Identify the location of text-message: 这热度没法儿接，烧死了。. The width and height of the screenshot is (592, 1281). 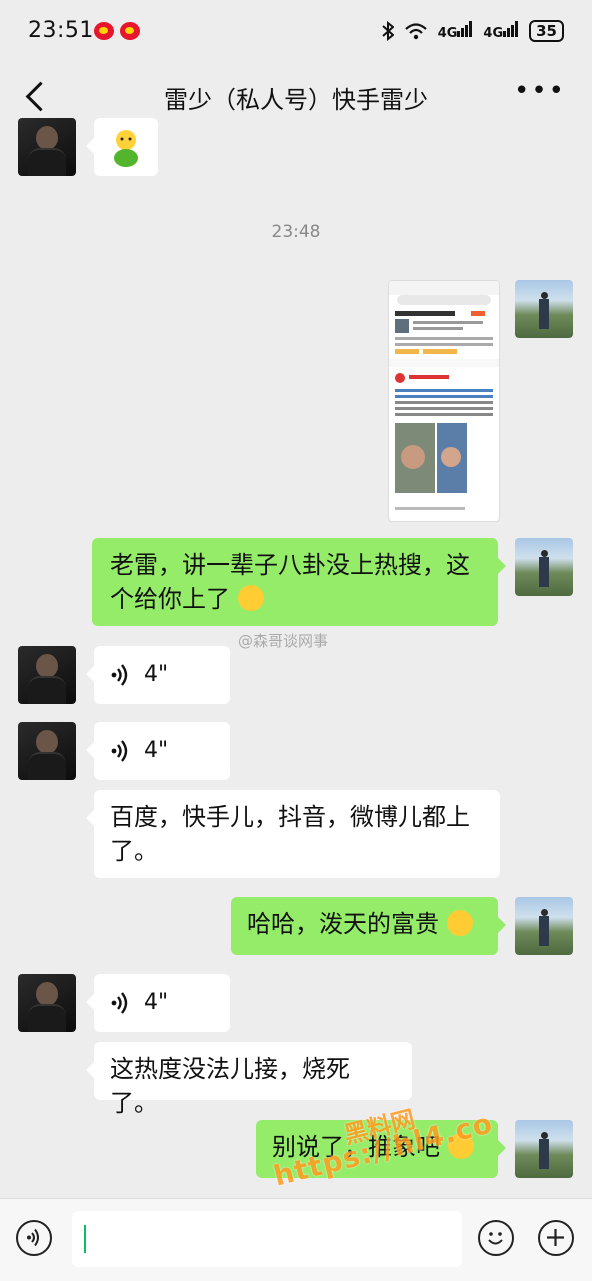
(249, 1079).